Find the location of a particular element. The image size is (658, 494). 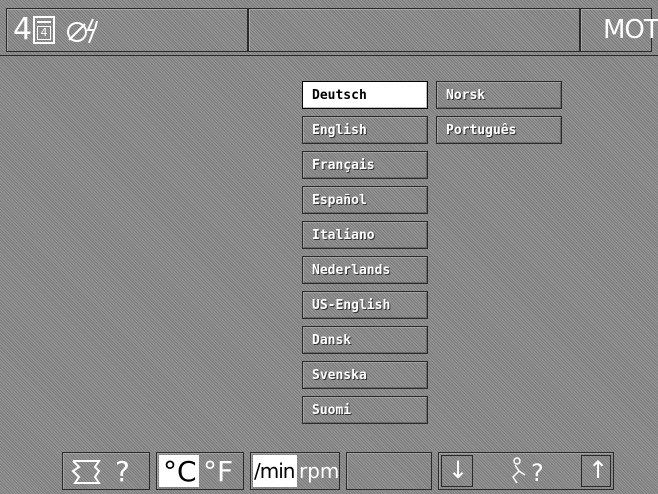

language-label: Português is located at coordinates (481, 130).